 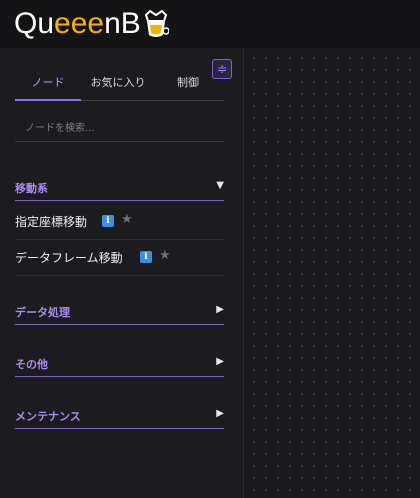 I want to click on node-item-dataframe-move: データフレーム移動 i ★, so click(x=119, y=257).